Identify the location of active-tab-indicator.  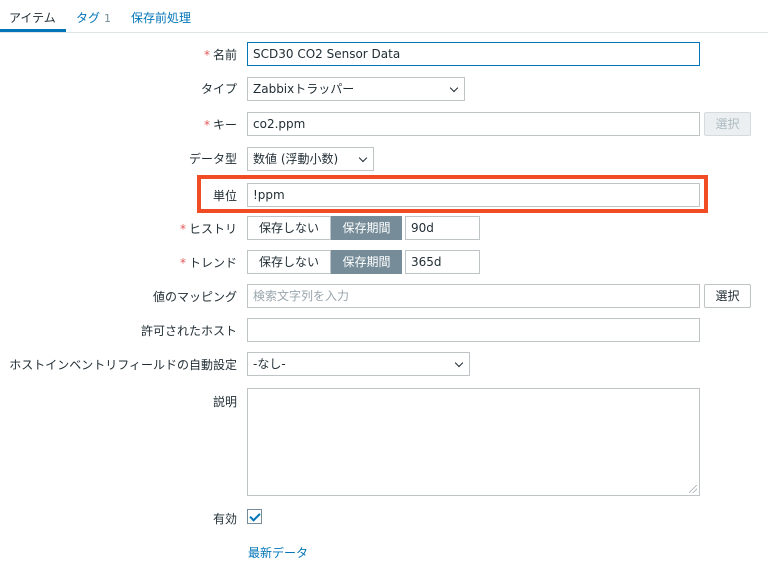
(33, 30).